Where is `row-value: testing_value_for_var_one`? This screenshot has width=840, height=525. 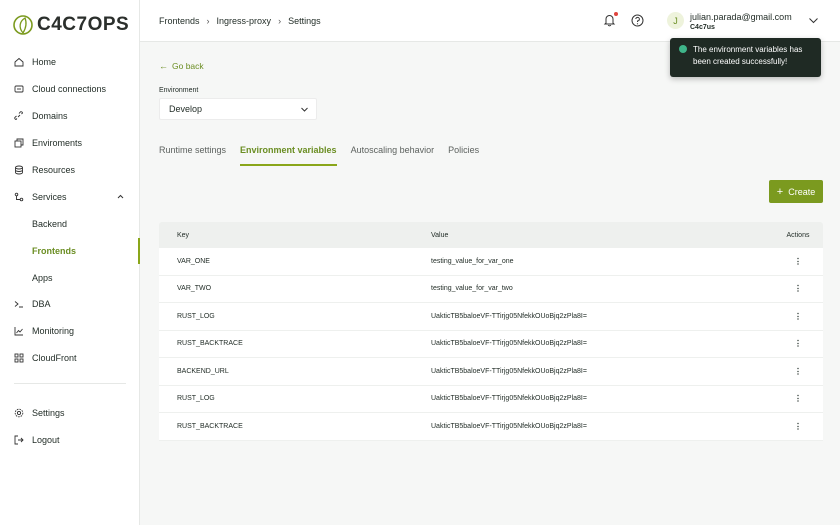 row-value: testing_value_for_var_one is located at coordinates (472, 261).